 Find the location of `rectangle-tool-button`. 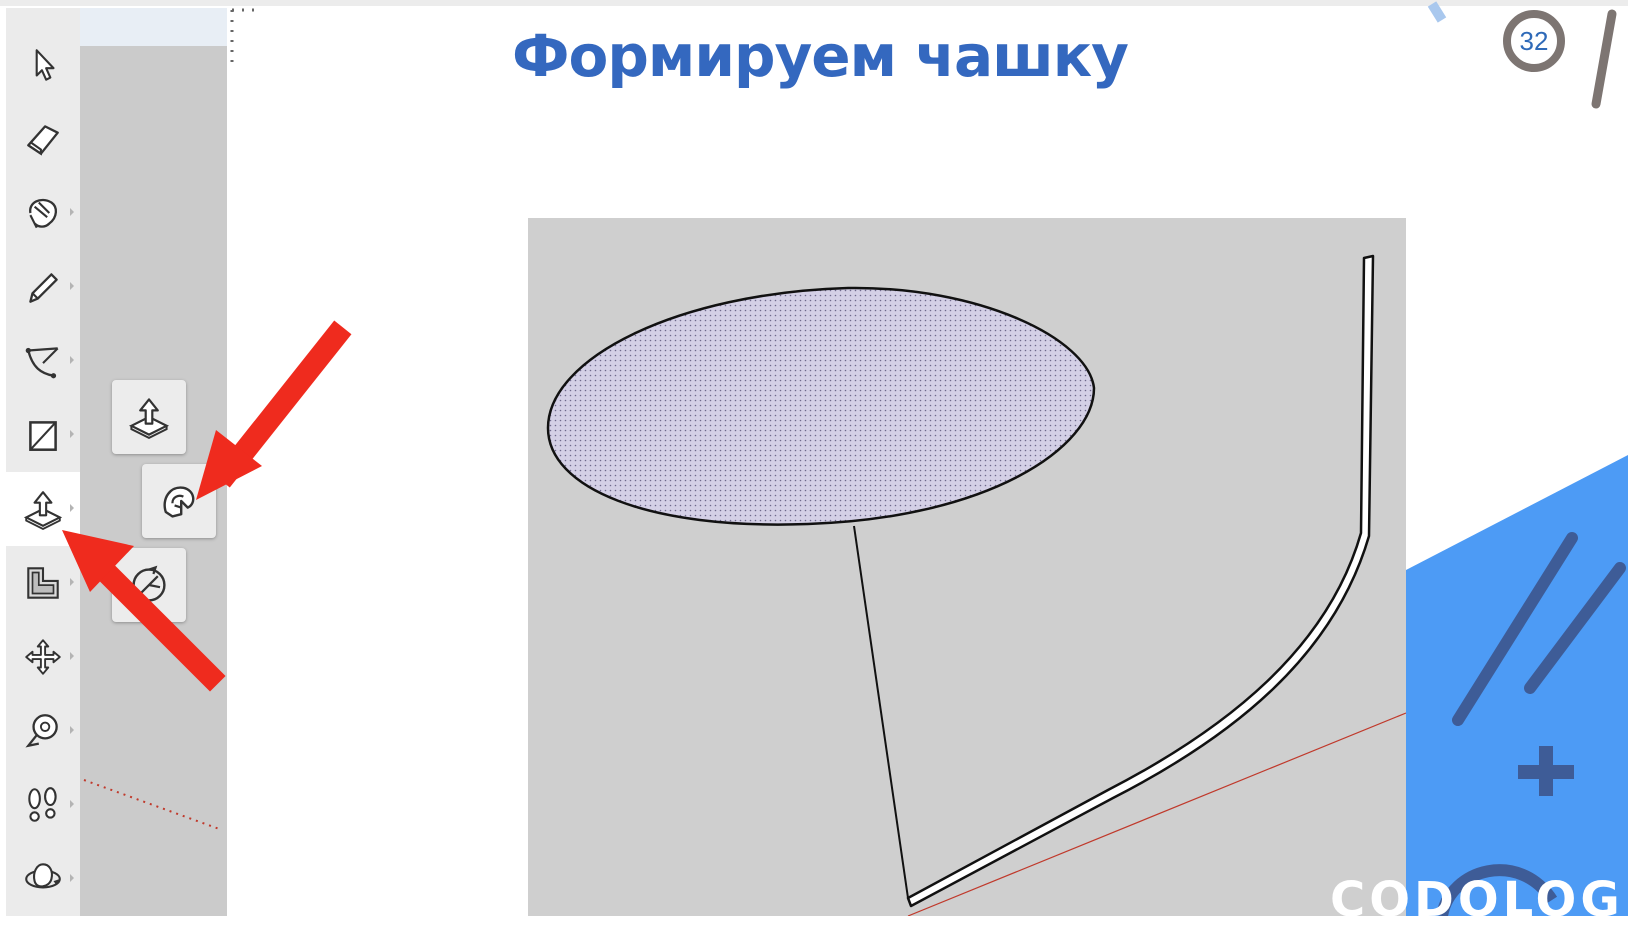

rectangle-tool-button is located at coordinates (43, 435).